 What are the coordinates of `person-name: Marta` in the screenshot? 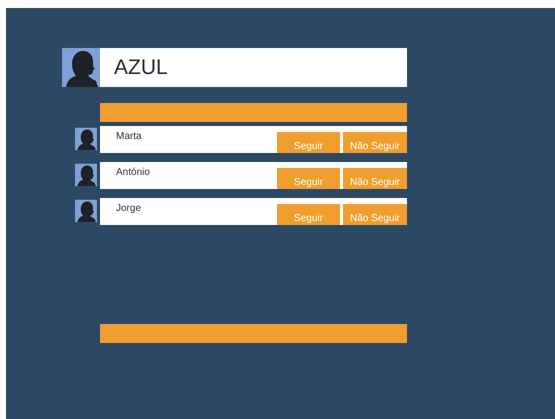 It's located at (129, 137).